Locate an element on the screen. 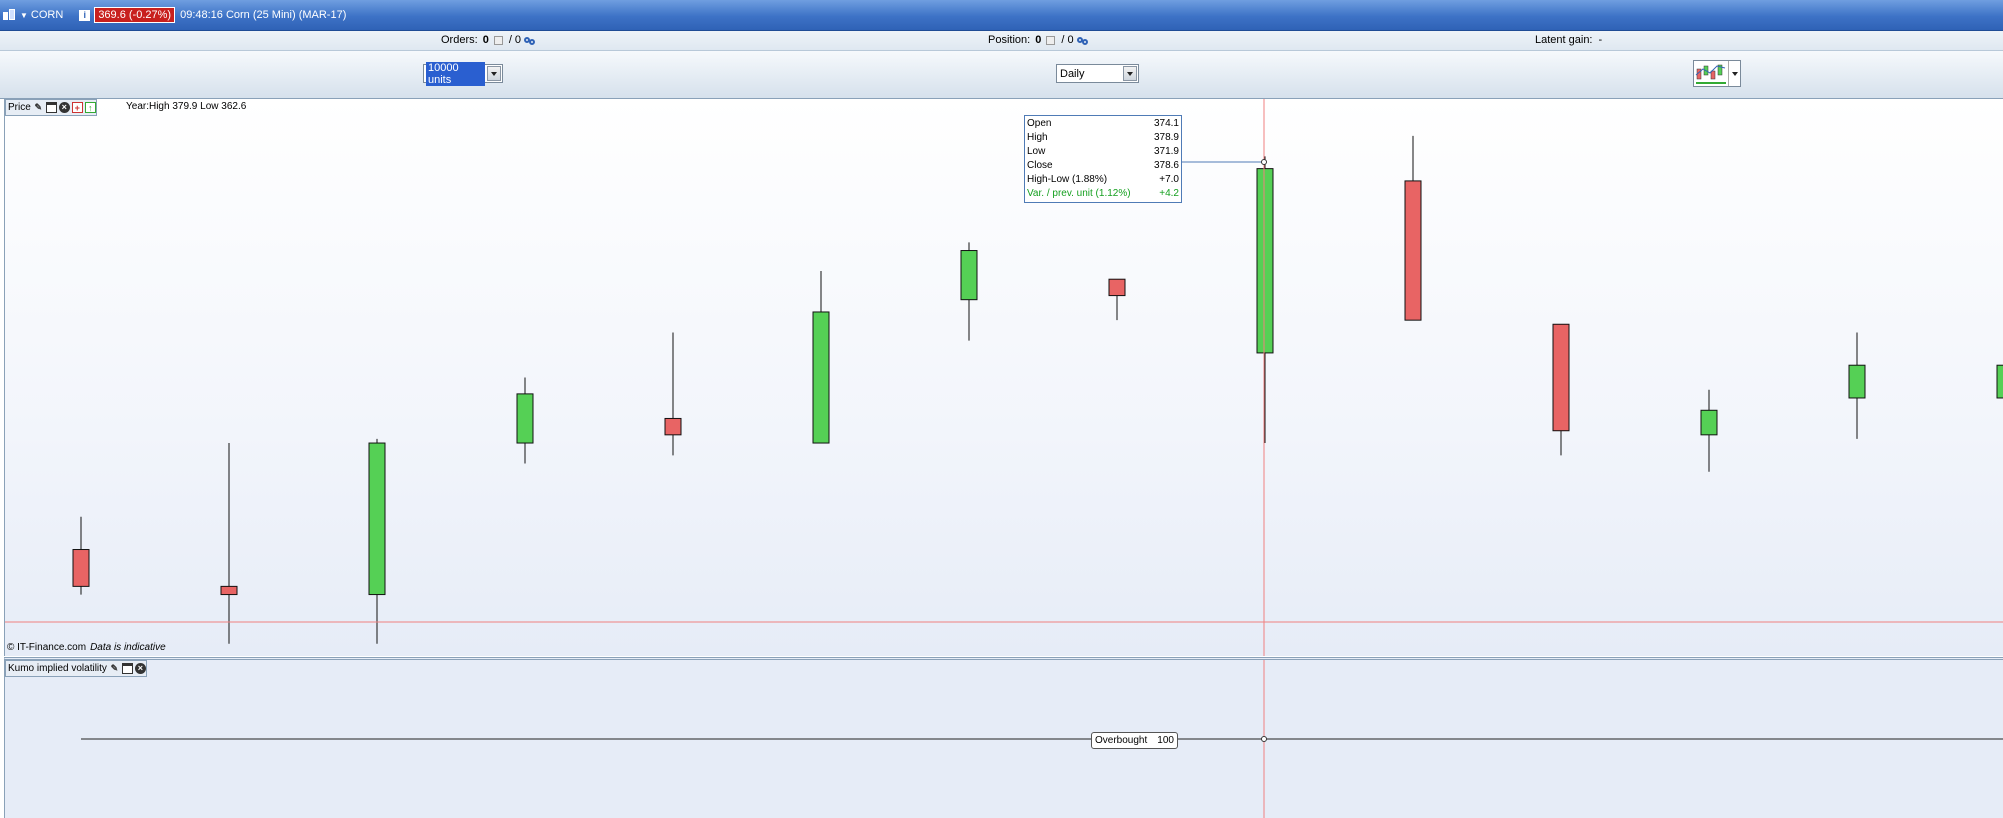 The width and height of the screenshot is (2003, 818). tooltip-row-label: Close is located at coordinates (1040, 165).